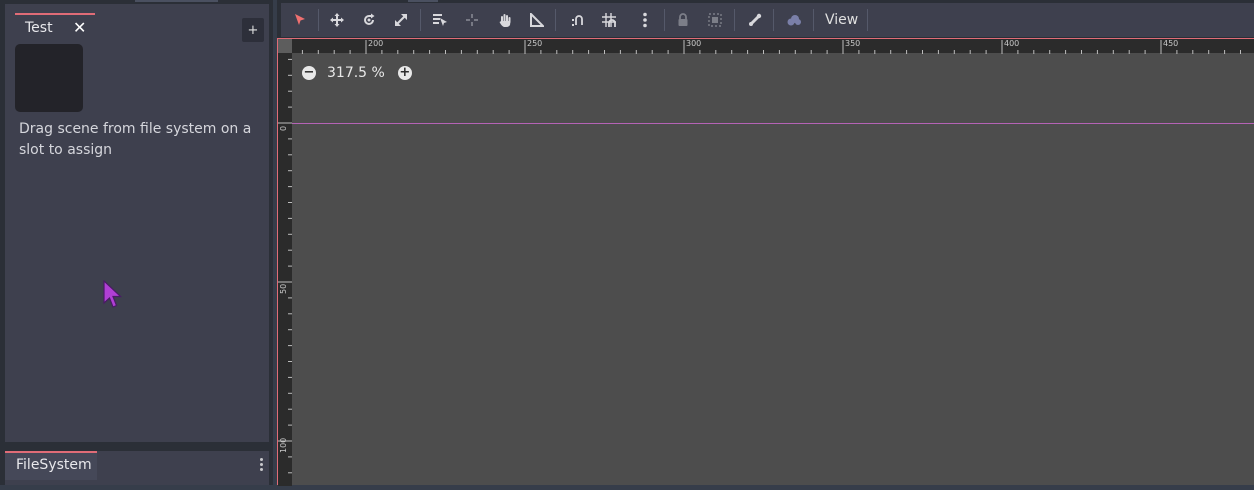 Image resolution: width=1254 pixels, height=490 pixels. I want to click on ruler-label-text: 100, so click(283, 445).